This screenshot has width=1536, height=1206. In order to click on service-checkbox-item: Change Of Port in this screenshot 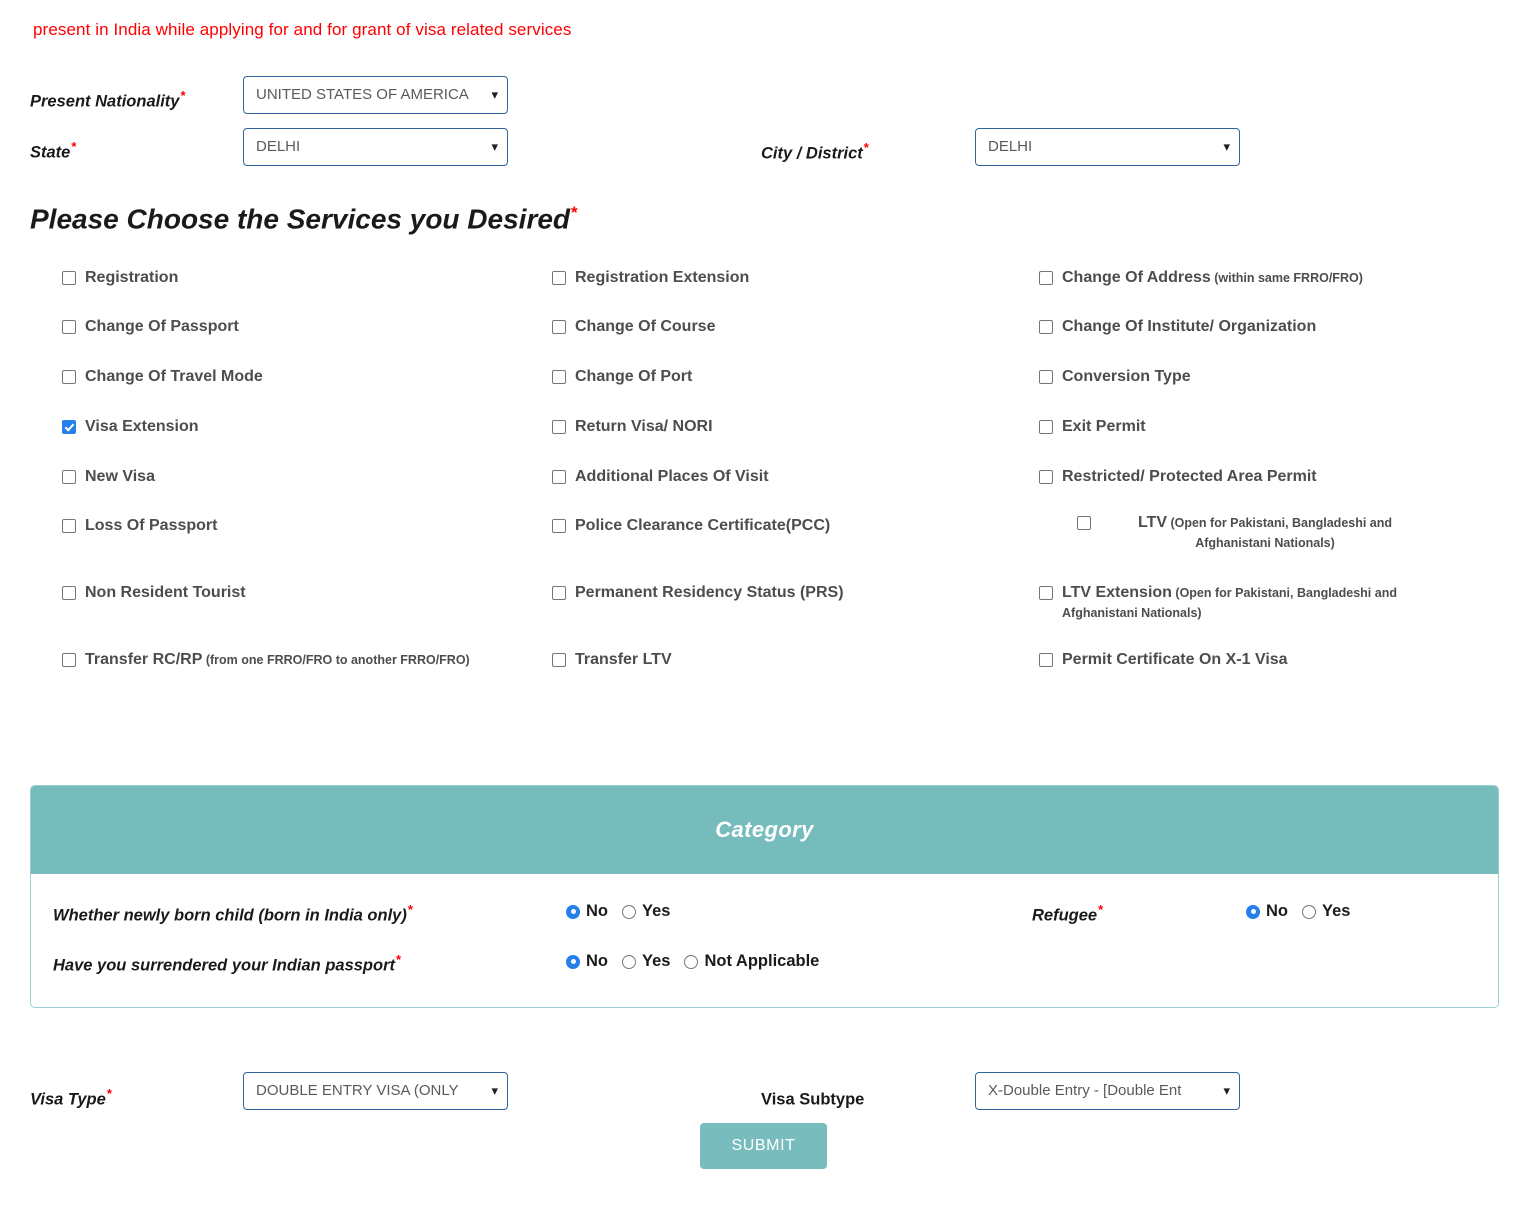, I will do `click(622, 377)`.